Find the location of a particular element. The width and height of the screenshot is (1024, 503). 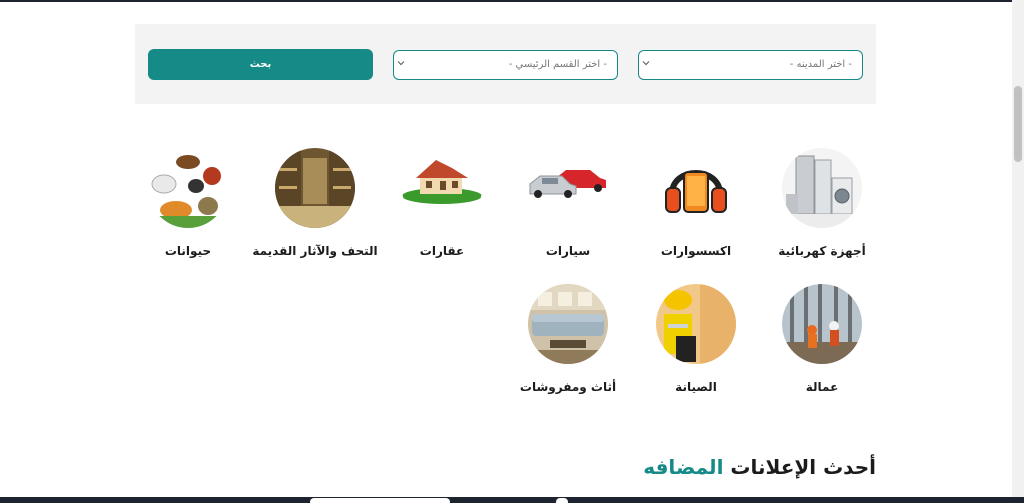

category-appliances: أجهزة كهربائية is located at coordinates (822, 203).